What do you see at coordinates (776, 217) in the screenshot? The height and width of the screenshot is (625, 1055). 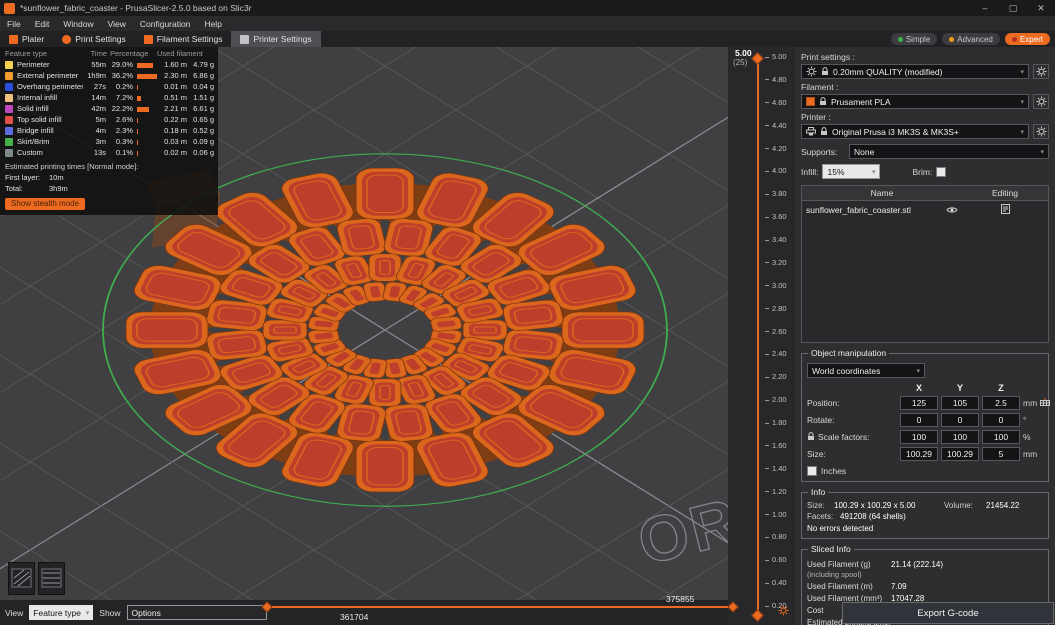 I see `layer-tick: 3.60` at bounding box center [776, 217].